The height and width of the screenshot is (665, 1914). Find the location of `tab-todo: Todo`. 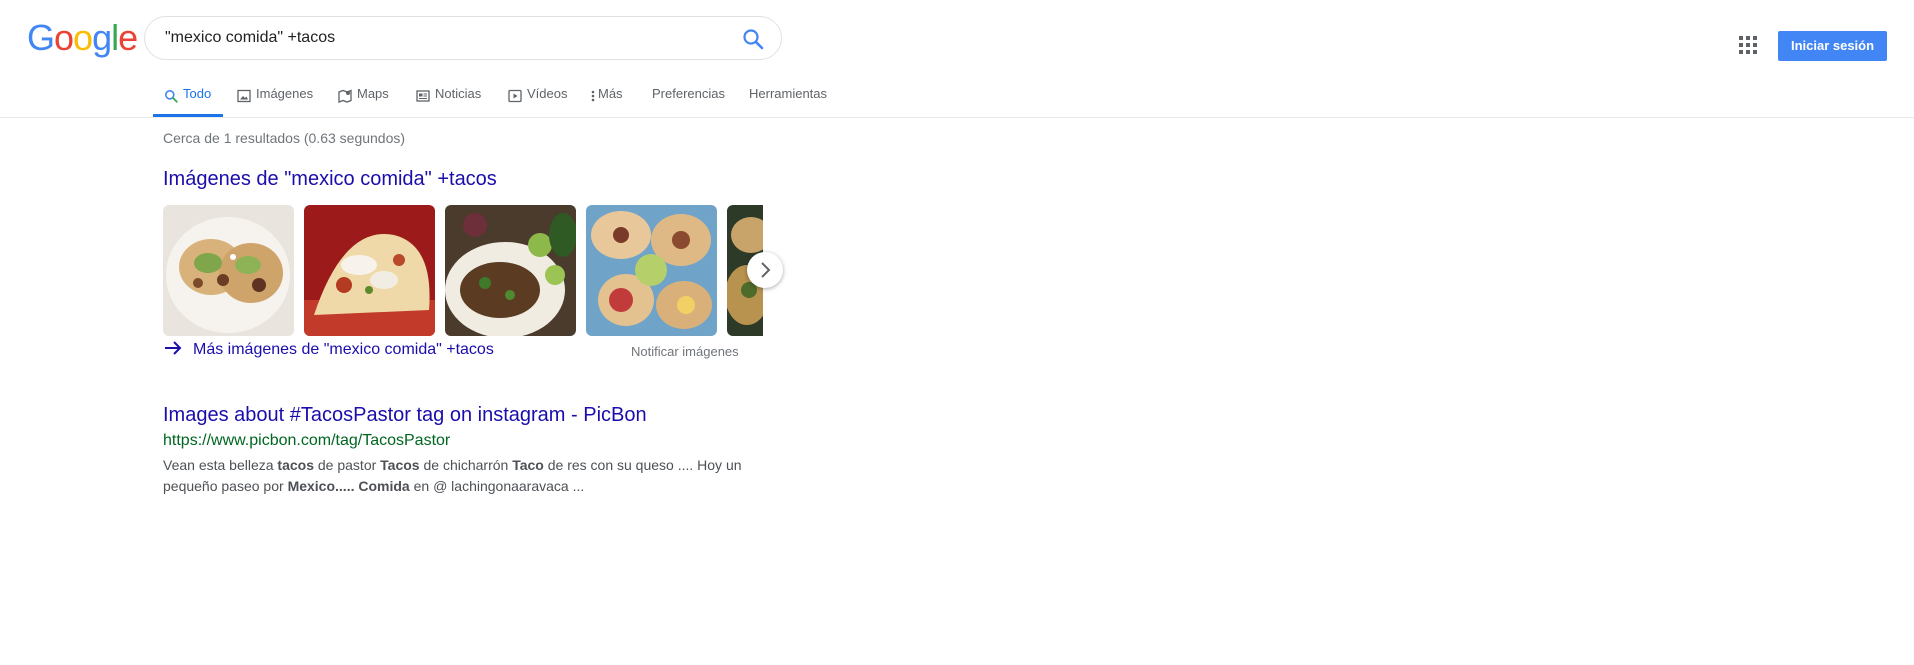

tab-todo: Todo is located at coordinates (188, 99).